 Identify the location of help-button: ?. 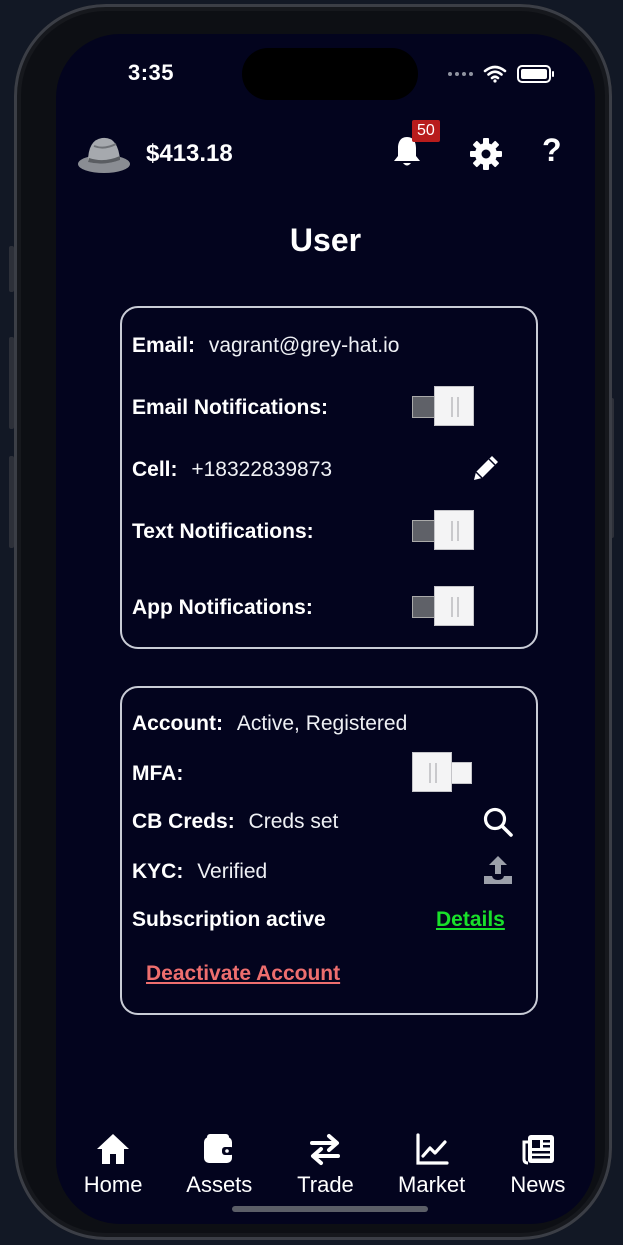
(552, 150).